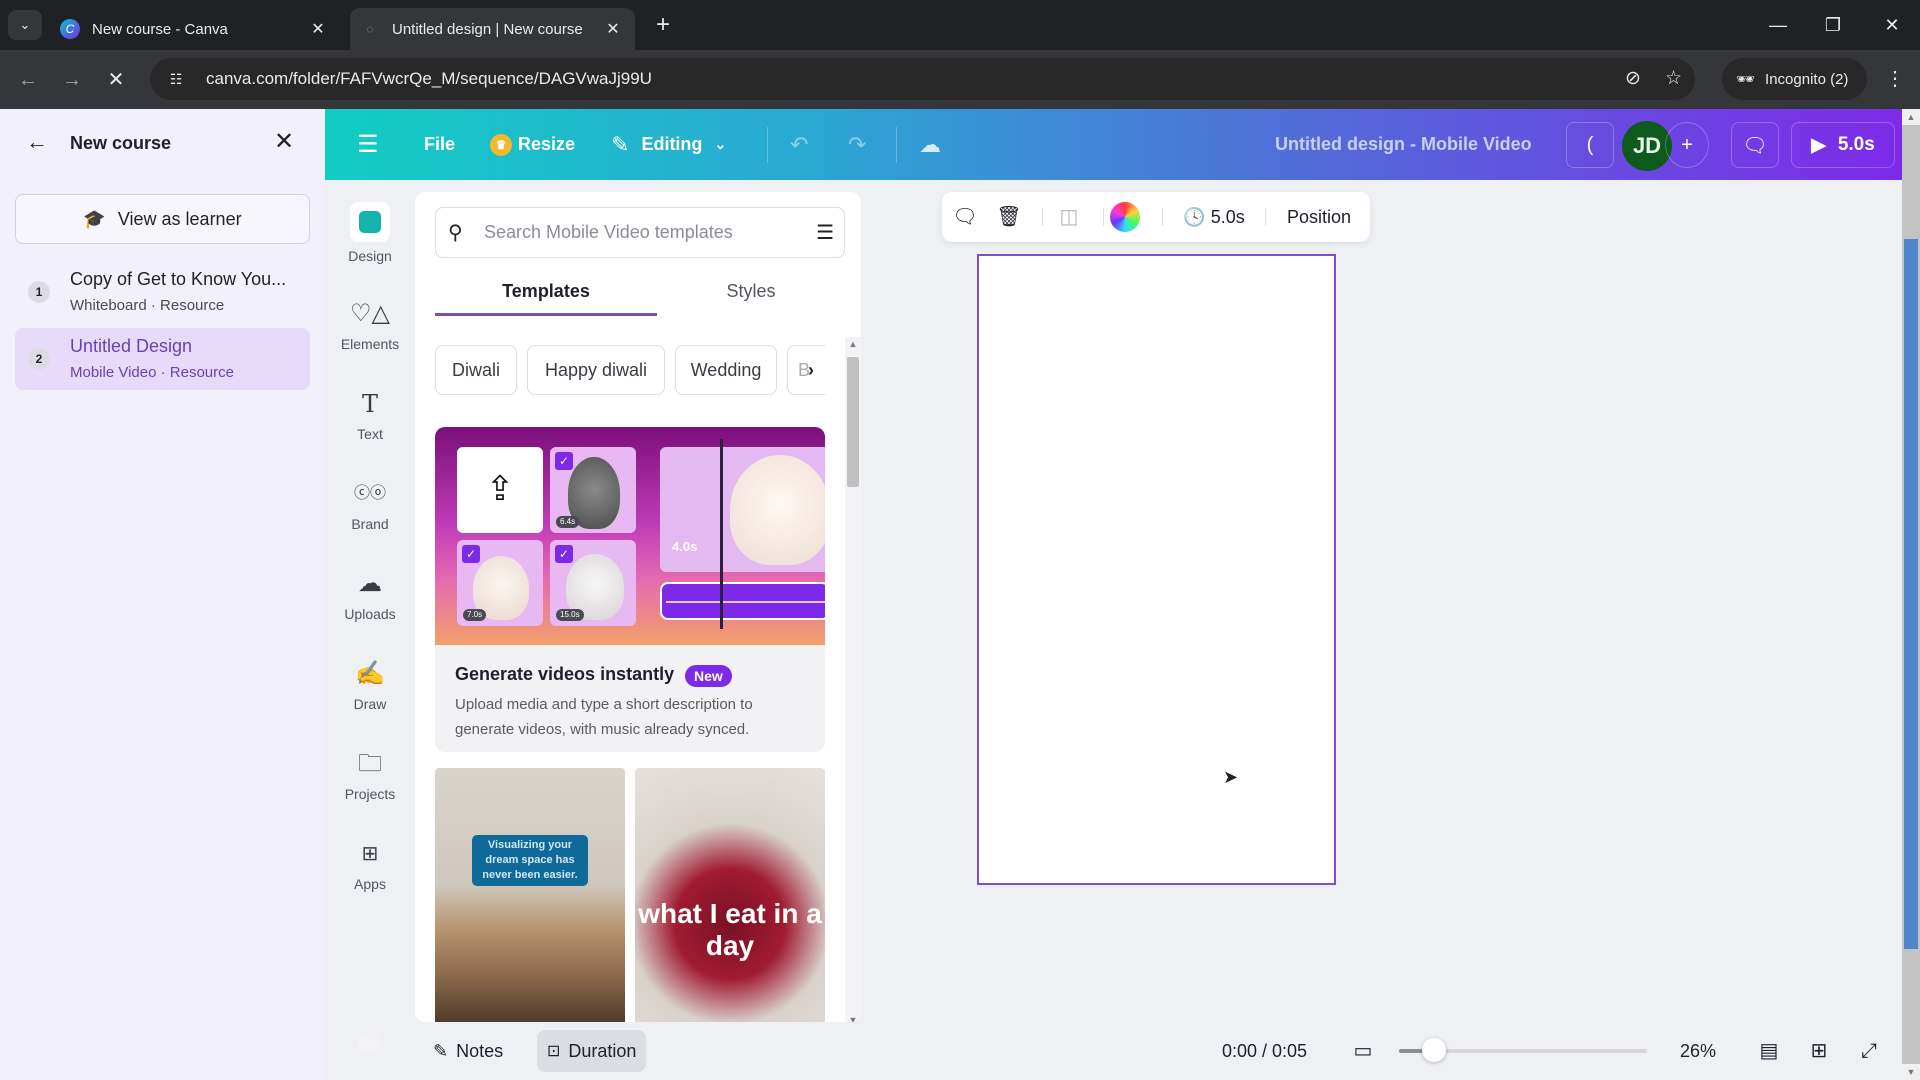 The image size is (1920, 1080). I want to click on file-menu-button: File, so click(439, 144).